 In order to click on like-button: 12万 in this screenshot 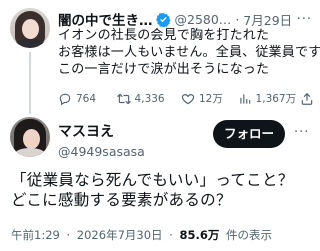, I will do `click(209, 98)`.